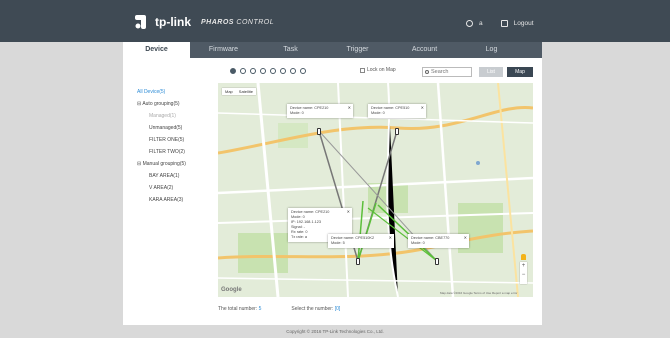 The height and width of the screenshot is (338, 670). Describe the element at coordinates (231, 290) in the screenshot. I see `google-logo: Google` at that location.